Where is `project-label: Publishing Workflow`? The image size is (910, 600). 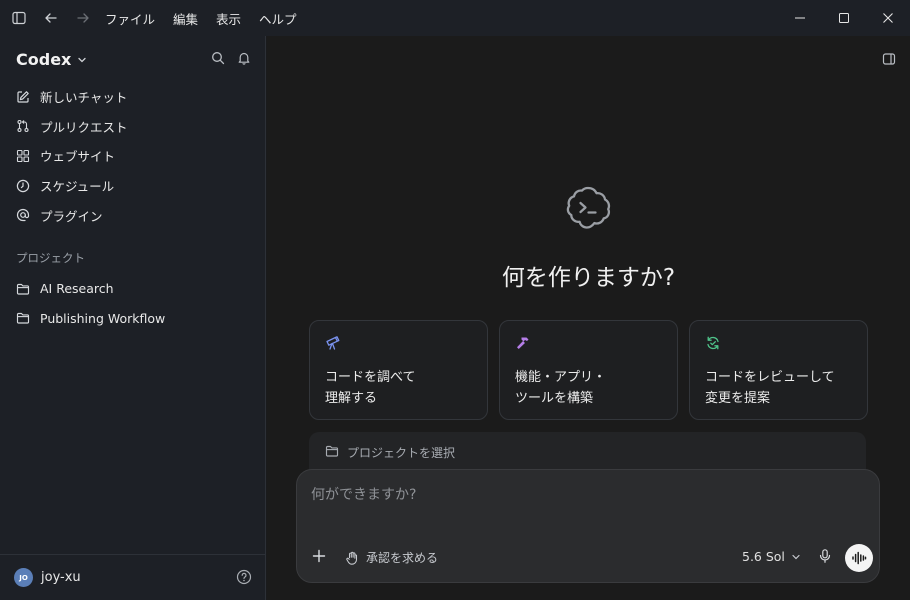 project-label: Publishing Workflow is located at coordinates (103, 318).